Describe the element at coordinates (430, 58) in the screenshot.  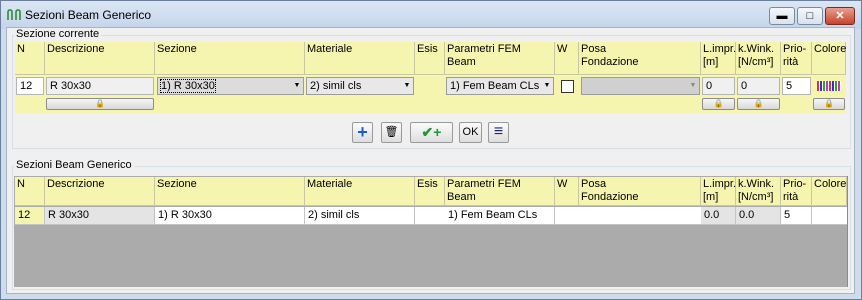
I see `header-esis: Esis` at that location.